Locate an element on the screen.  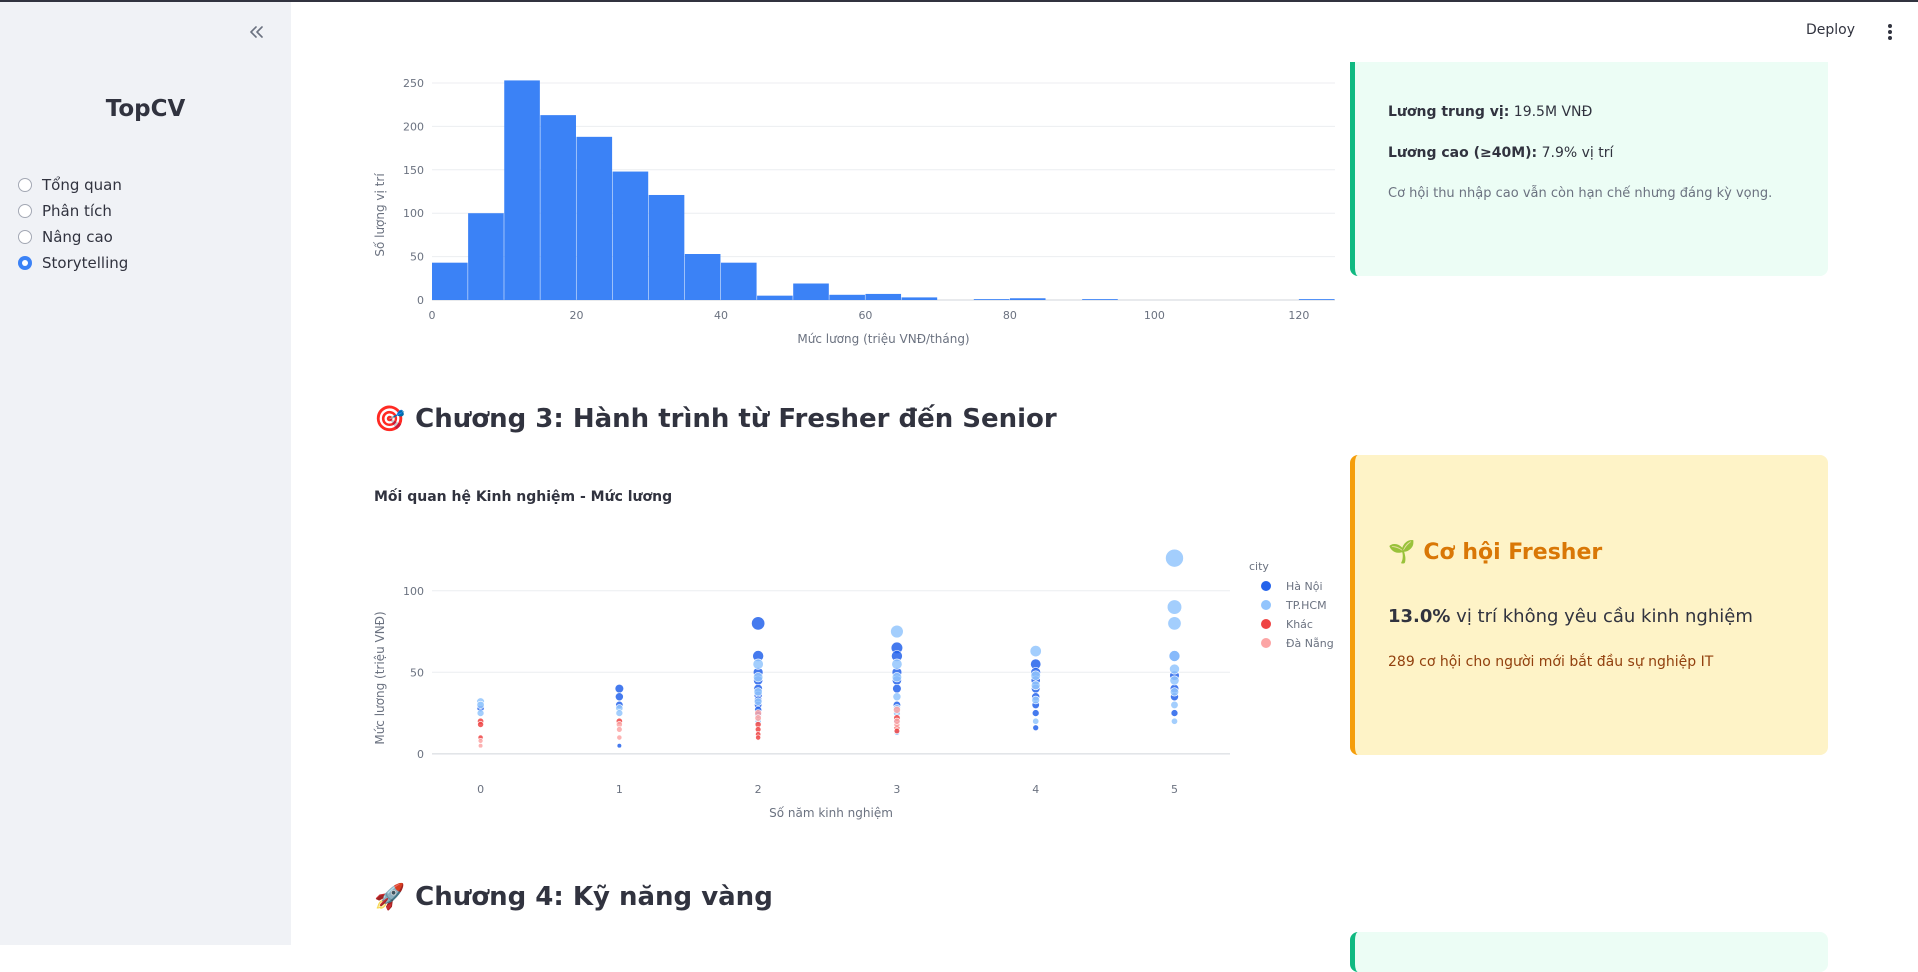
more-menu-icon is located at coordinates (1890, 32).